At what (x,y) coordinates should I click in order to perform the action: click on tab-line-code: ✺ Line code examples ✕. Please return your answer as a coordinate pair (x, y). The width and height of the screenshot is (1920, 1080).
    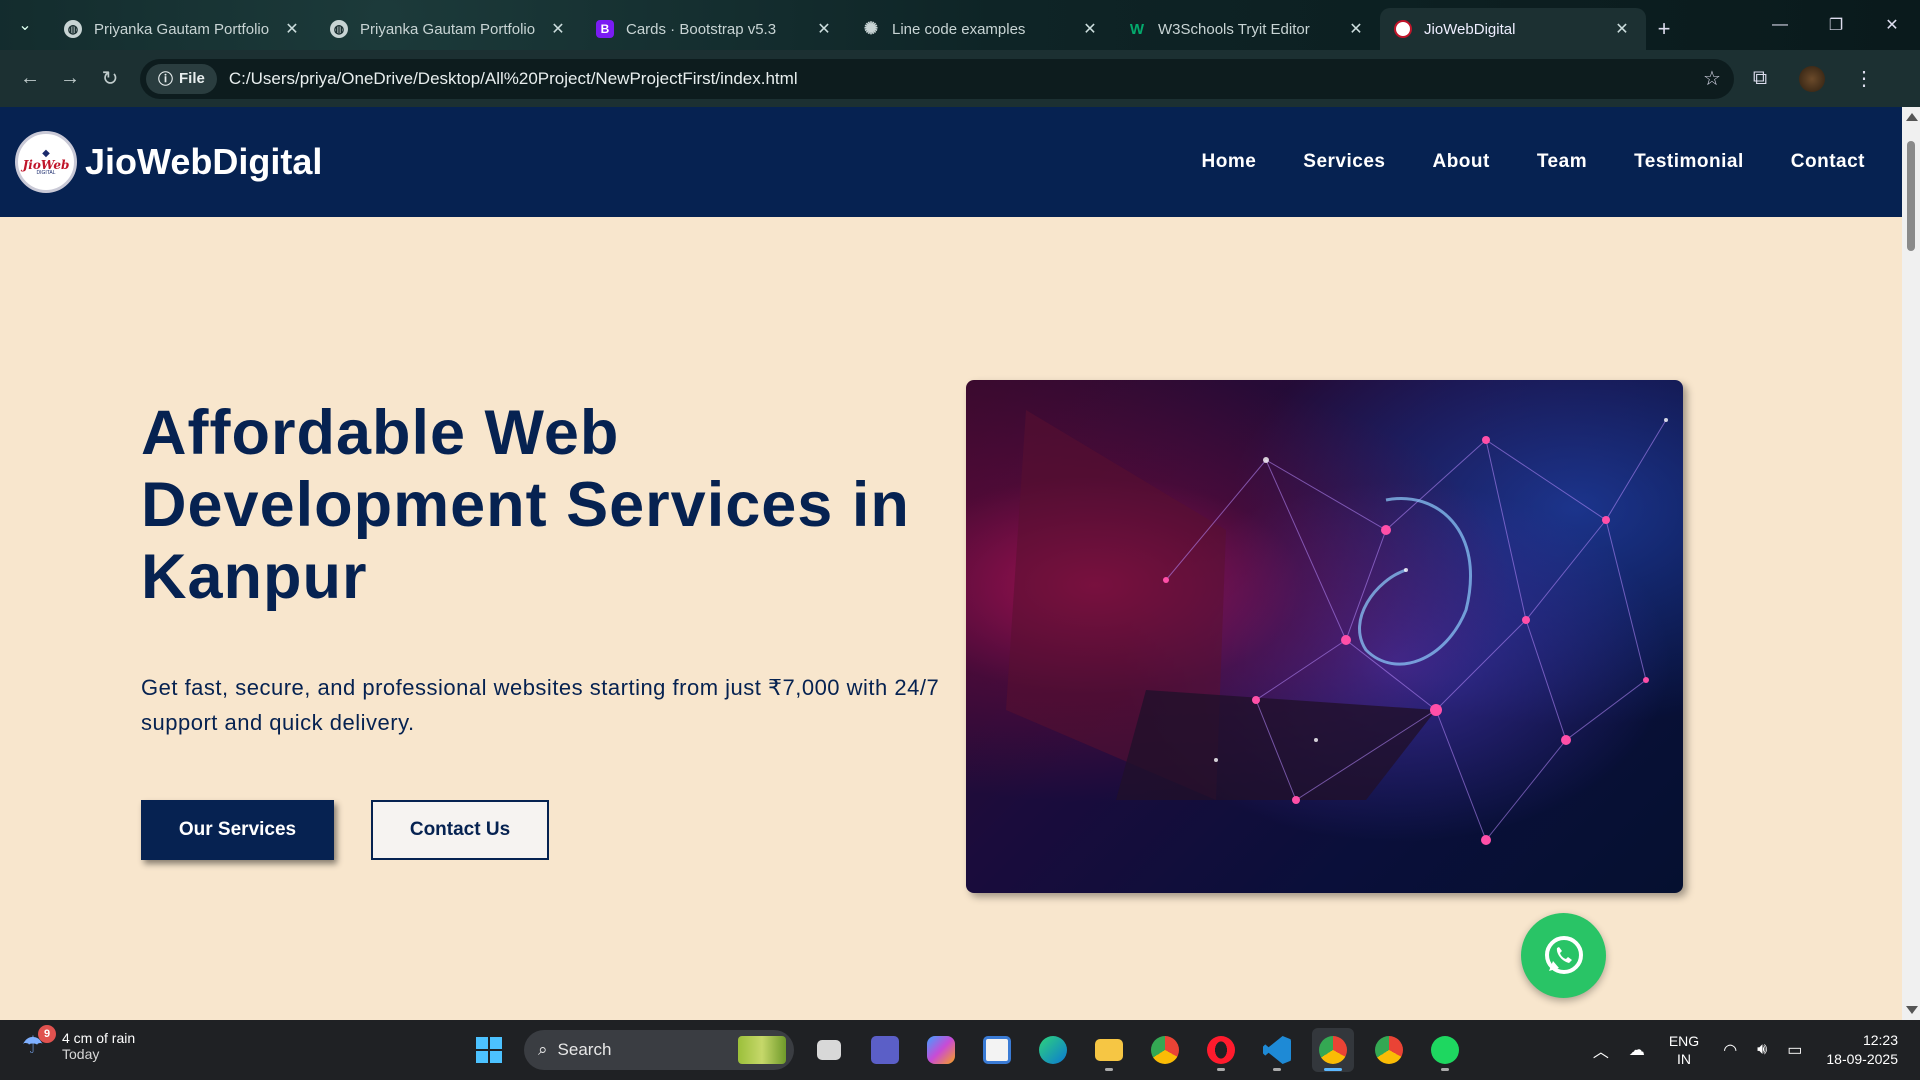
    Looking at the image, I should click on (981, 29).